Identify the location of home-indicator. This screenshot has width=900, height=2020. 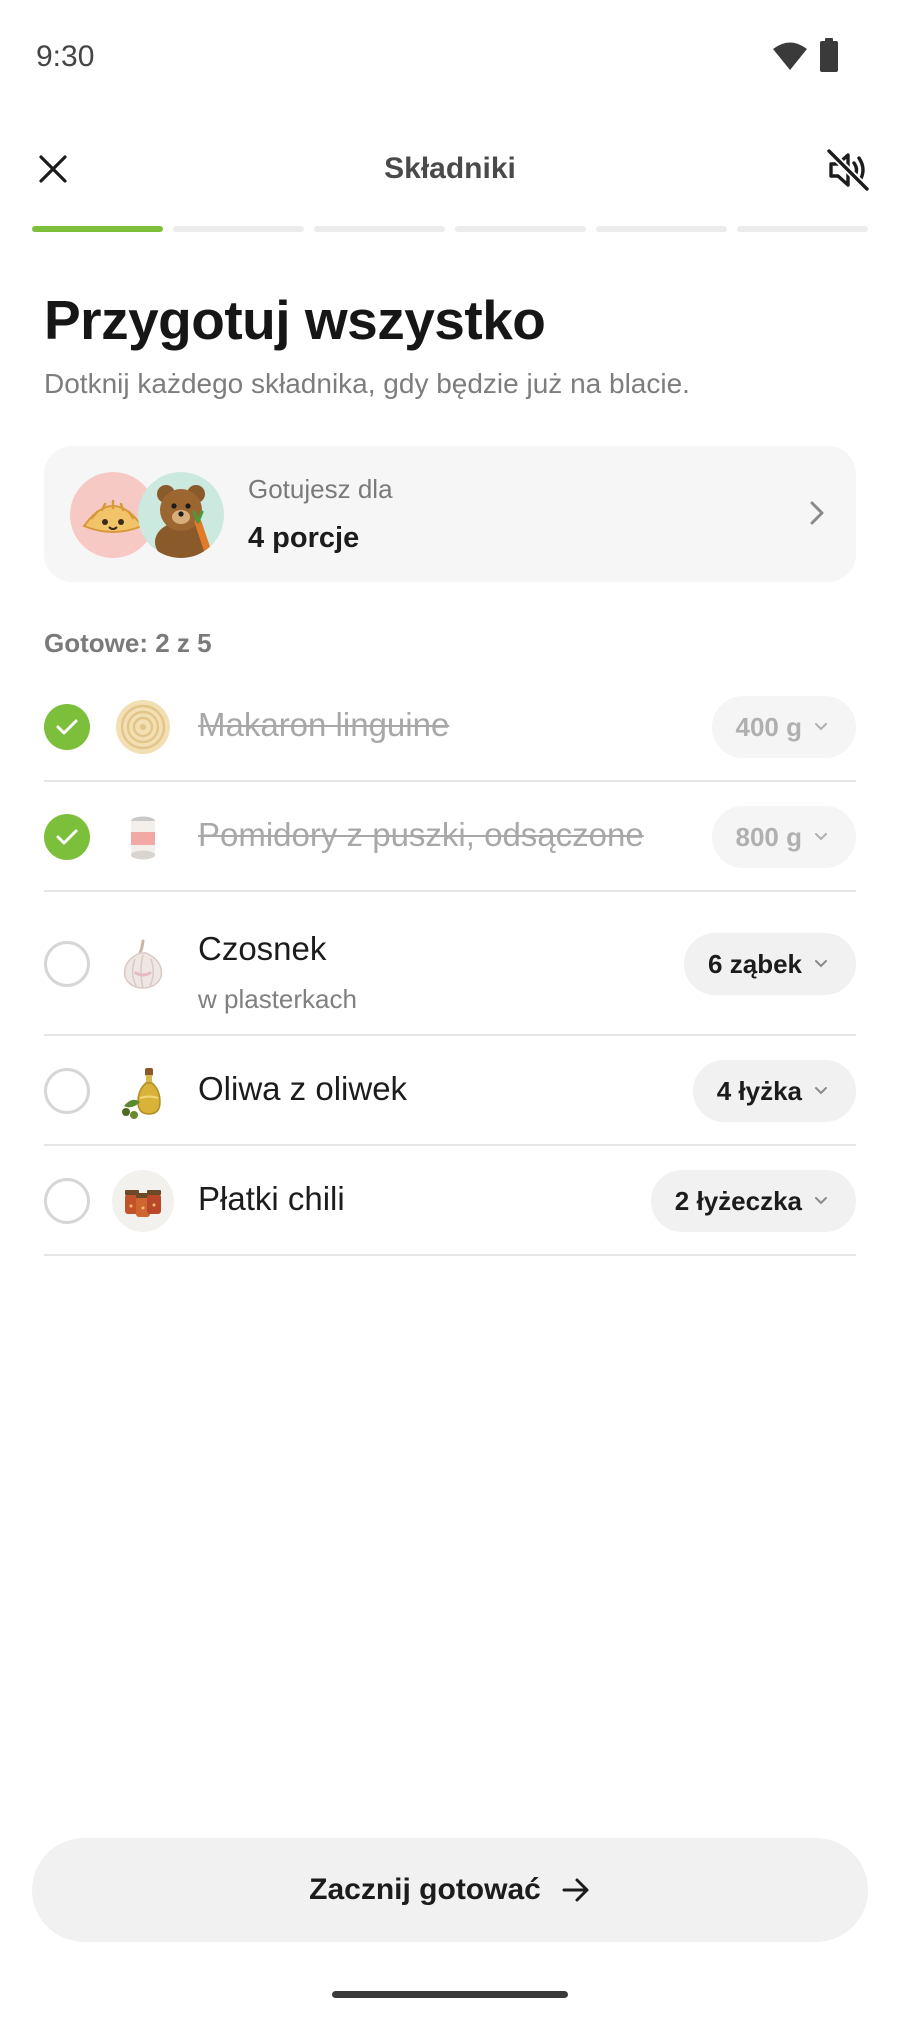
(450, 1994).